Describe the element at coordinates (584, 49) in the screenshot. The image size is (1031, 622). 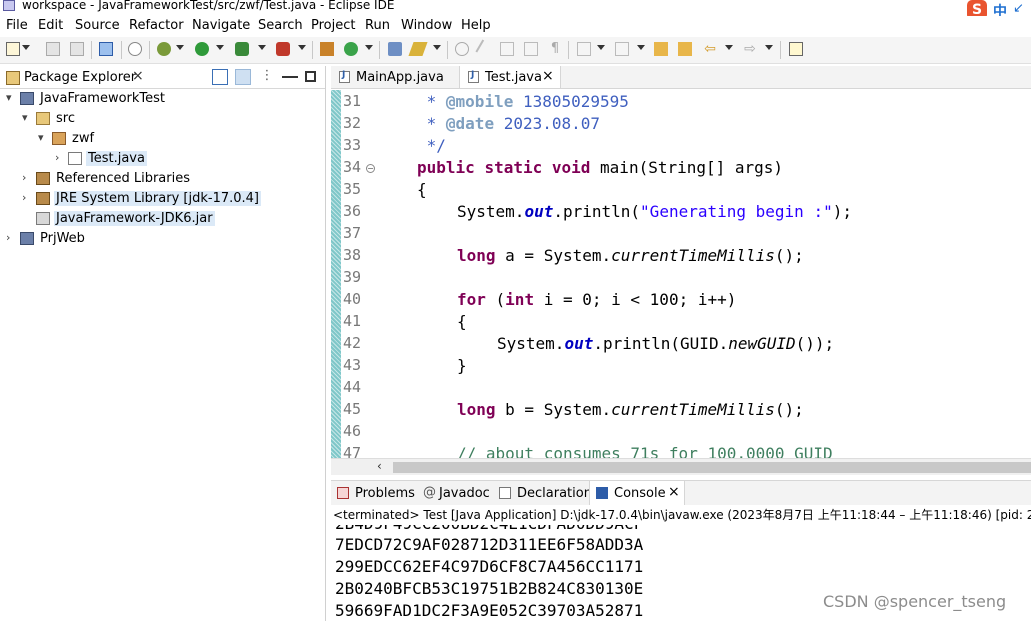
I see `next-annotation-icon` at that location.